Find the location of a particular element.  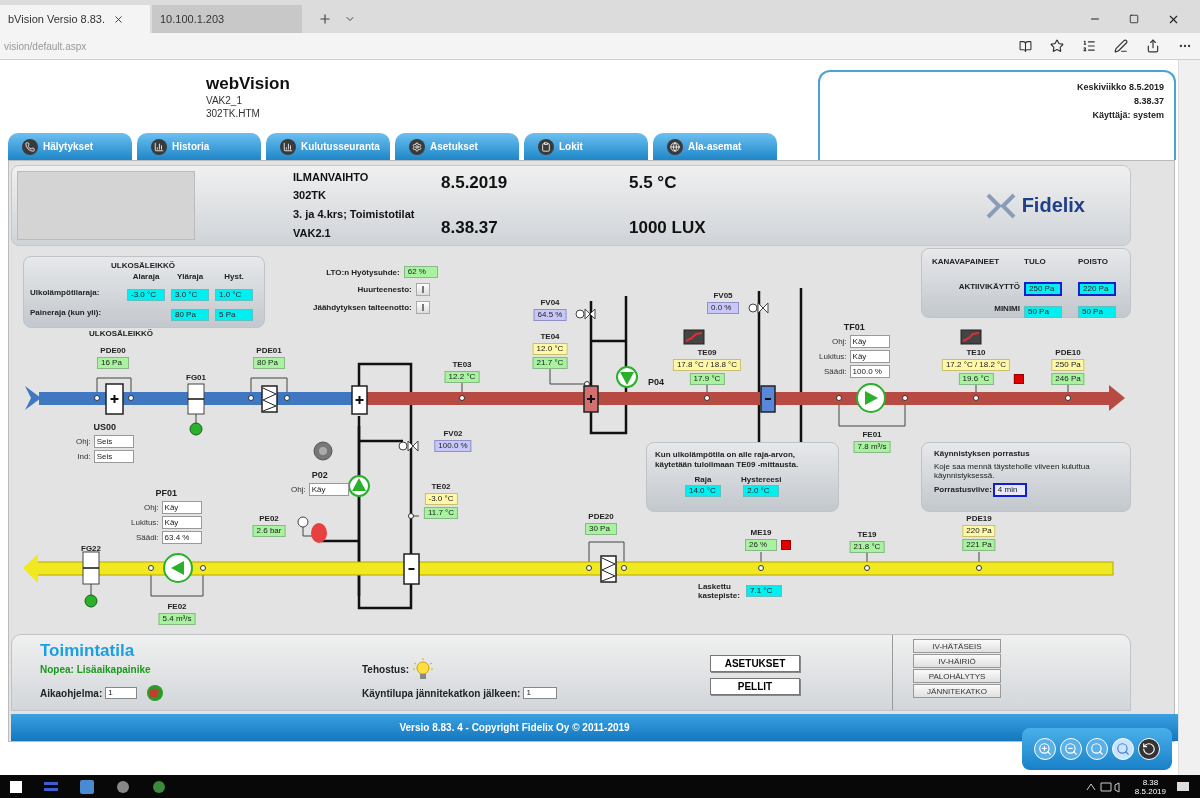

alarm-button: PALOHÄLYTYS is located at coordinates (957, 676).